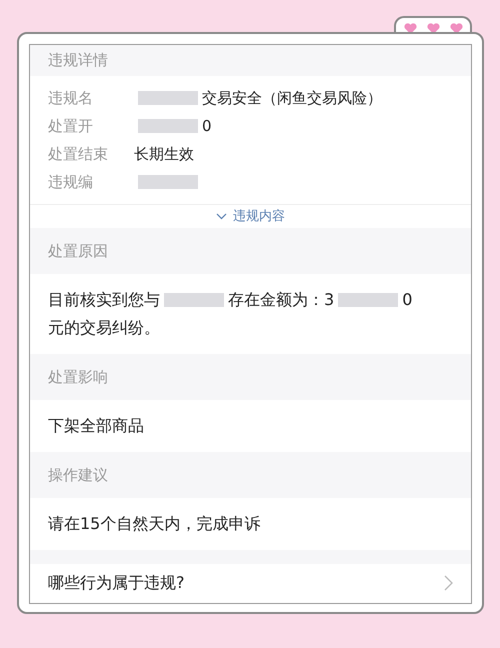 Image resolution: width=500 pixels, height=648 pixels. I want to click on text: 元的交易纠纷。, so click(104, 327).